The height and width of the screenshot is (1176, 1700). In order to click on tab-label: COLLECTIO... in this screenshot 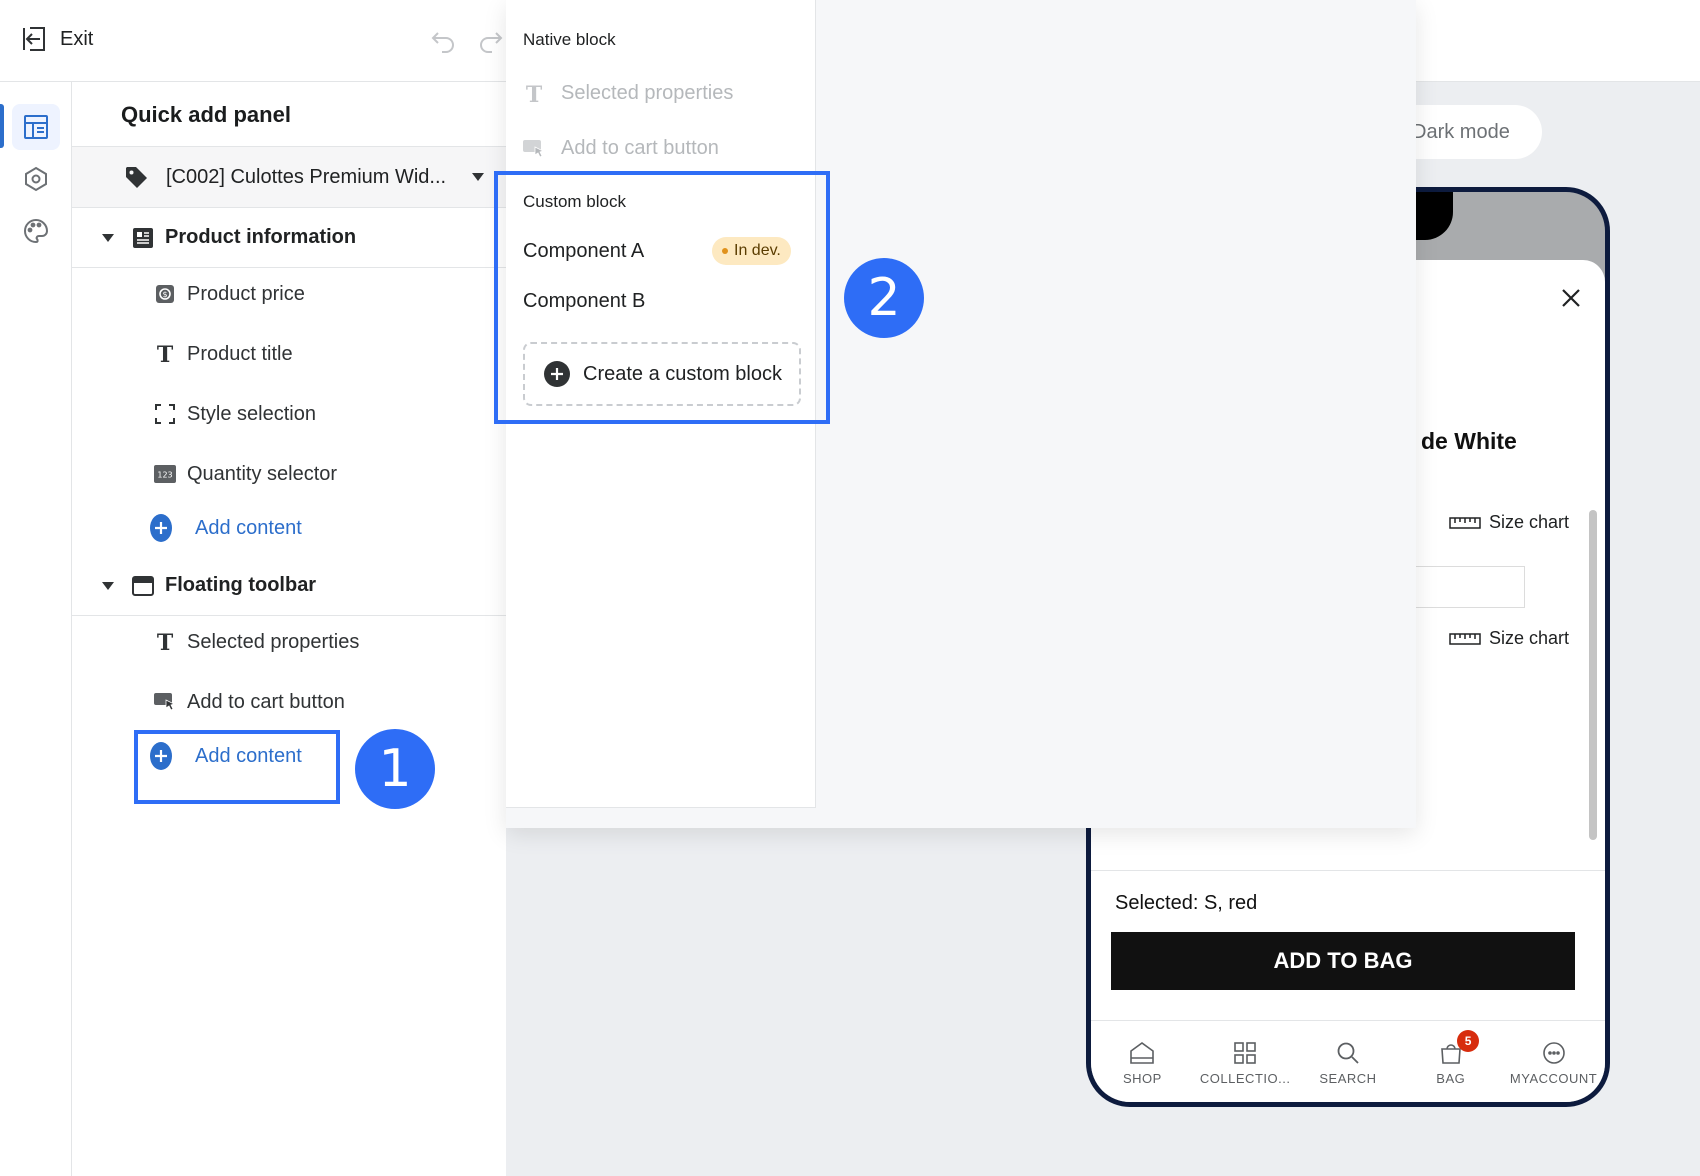, I will do `click(1245, 1078)`.